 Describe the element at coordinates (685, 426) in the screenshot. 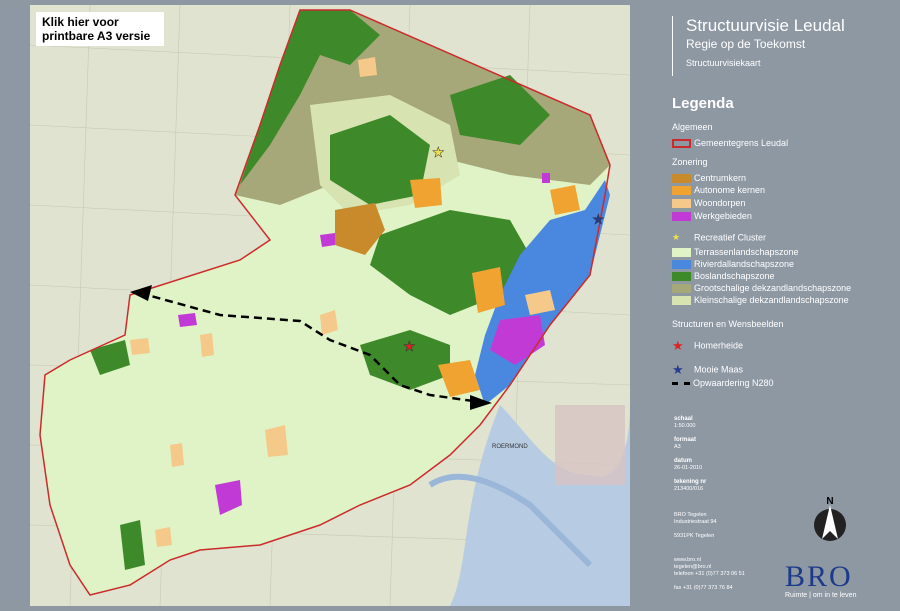

I see `meta-value: 1:50.000` at that location.